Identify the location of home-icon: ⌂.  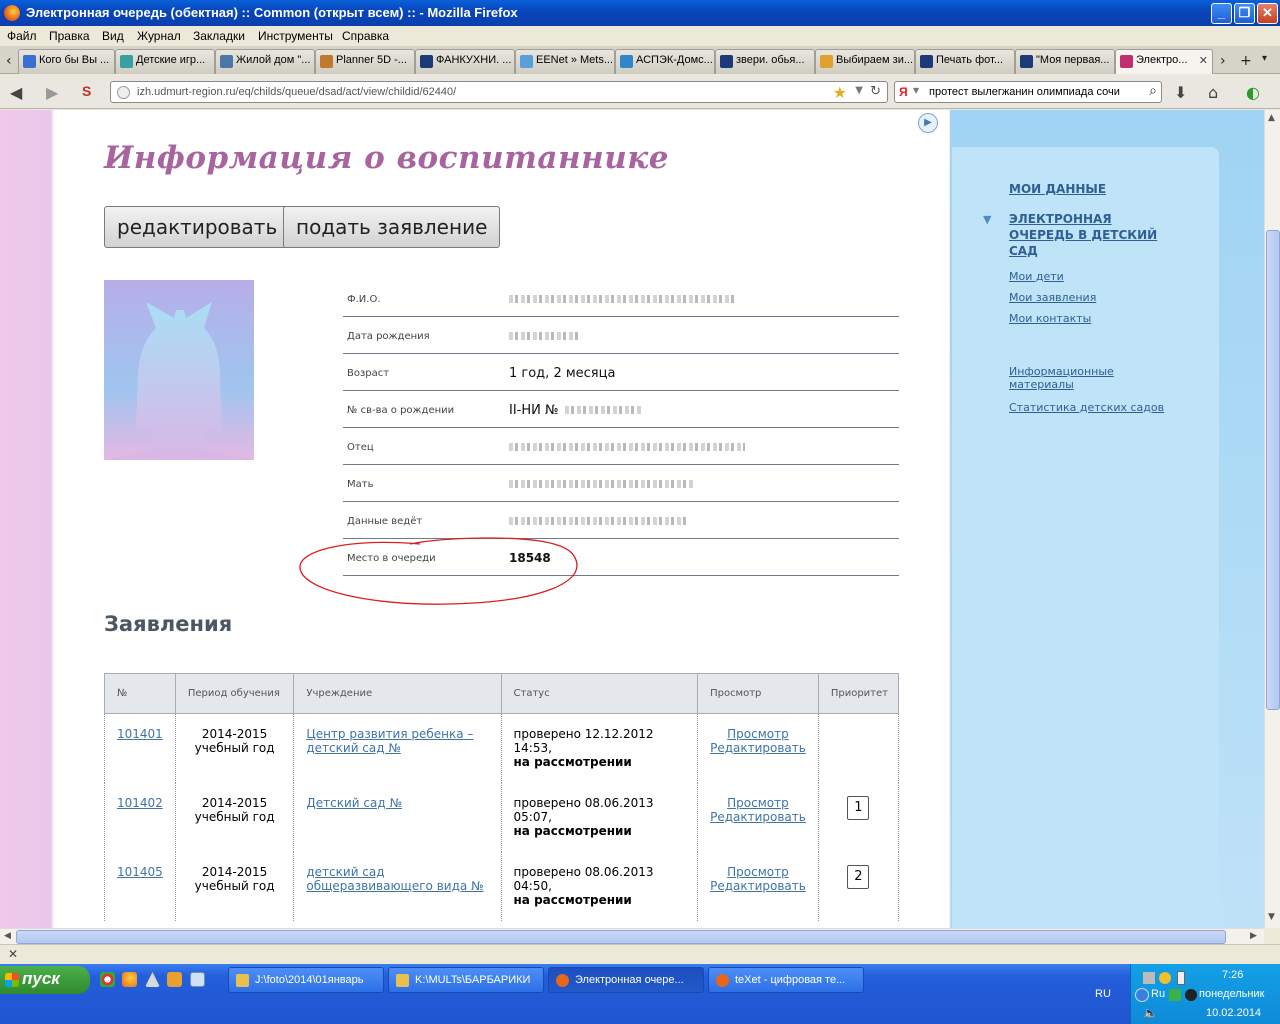
(1213, 92).